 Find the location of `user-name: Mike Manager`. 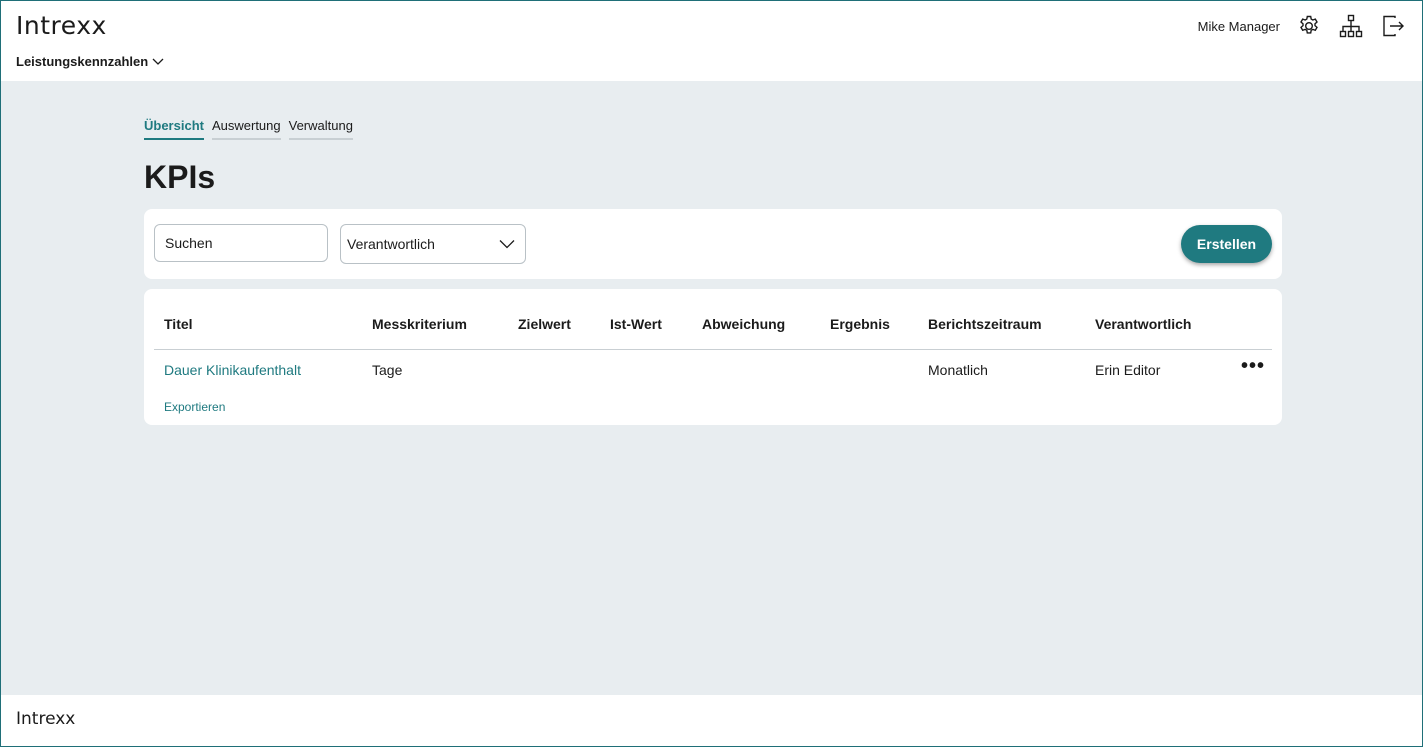

user-name: Mike Manager is located at coordinates (1239, 26).